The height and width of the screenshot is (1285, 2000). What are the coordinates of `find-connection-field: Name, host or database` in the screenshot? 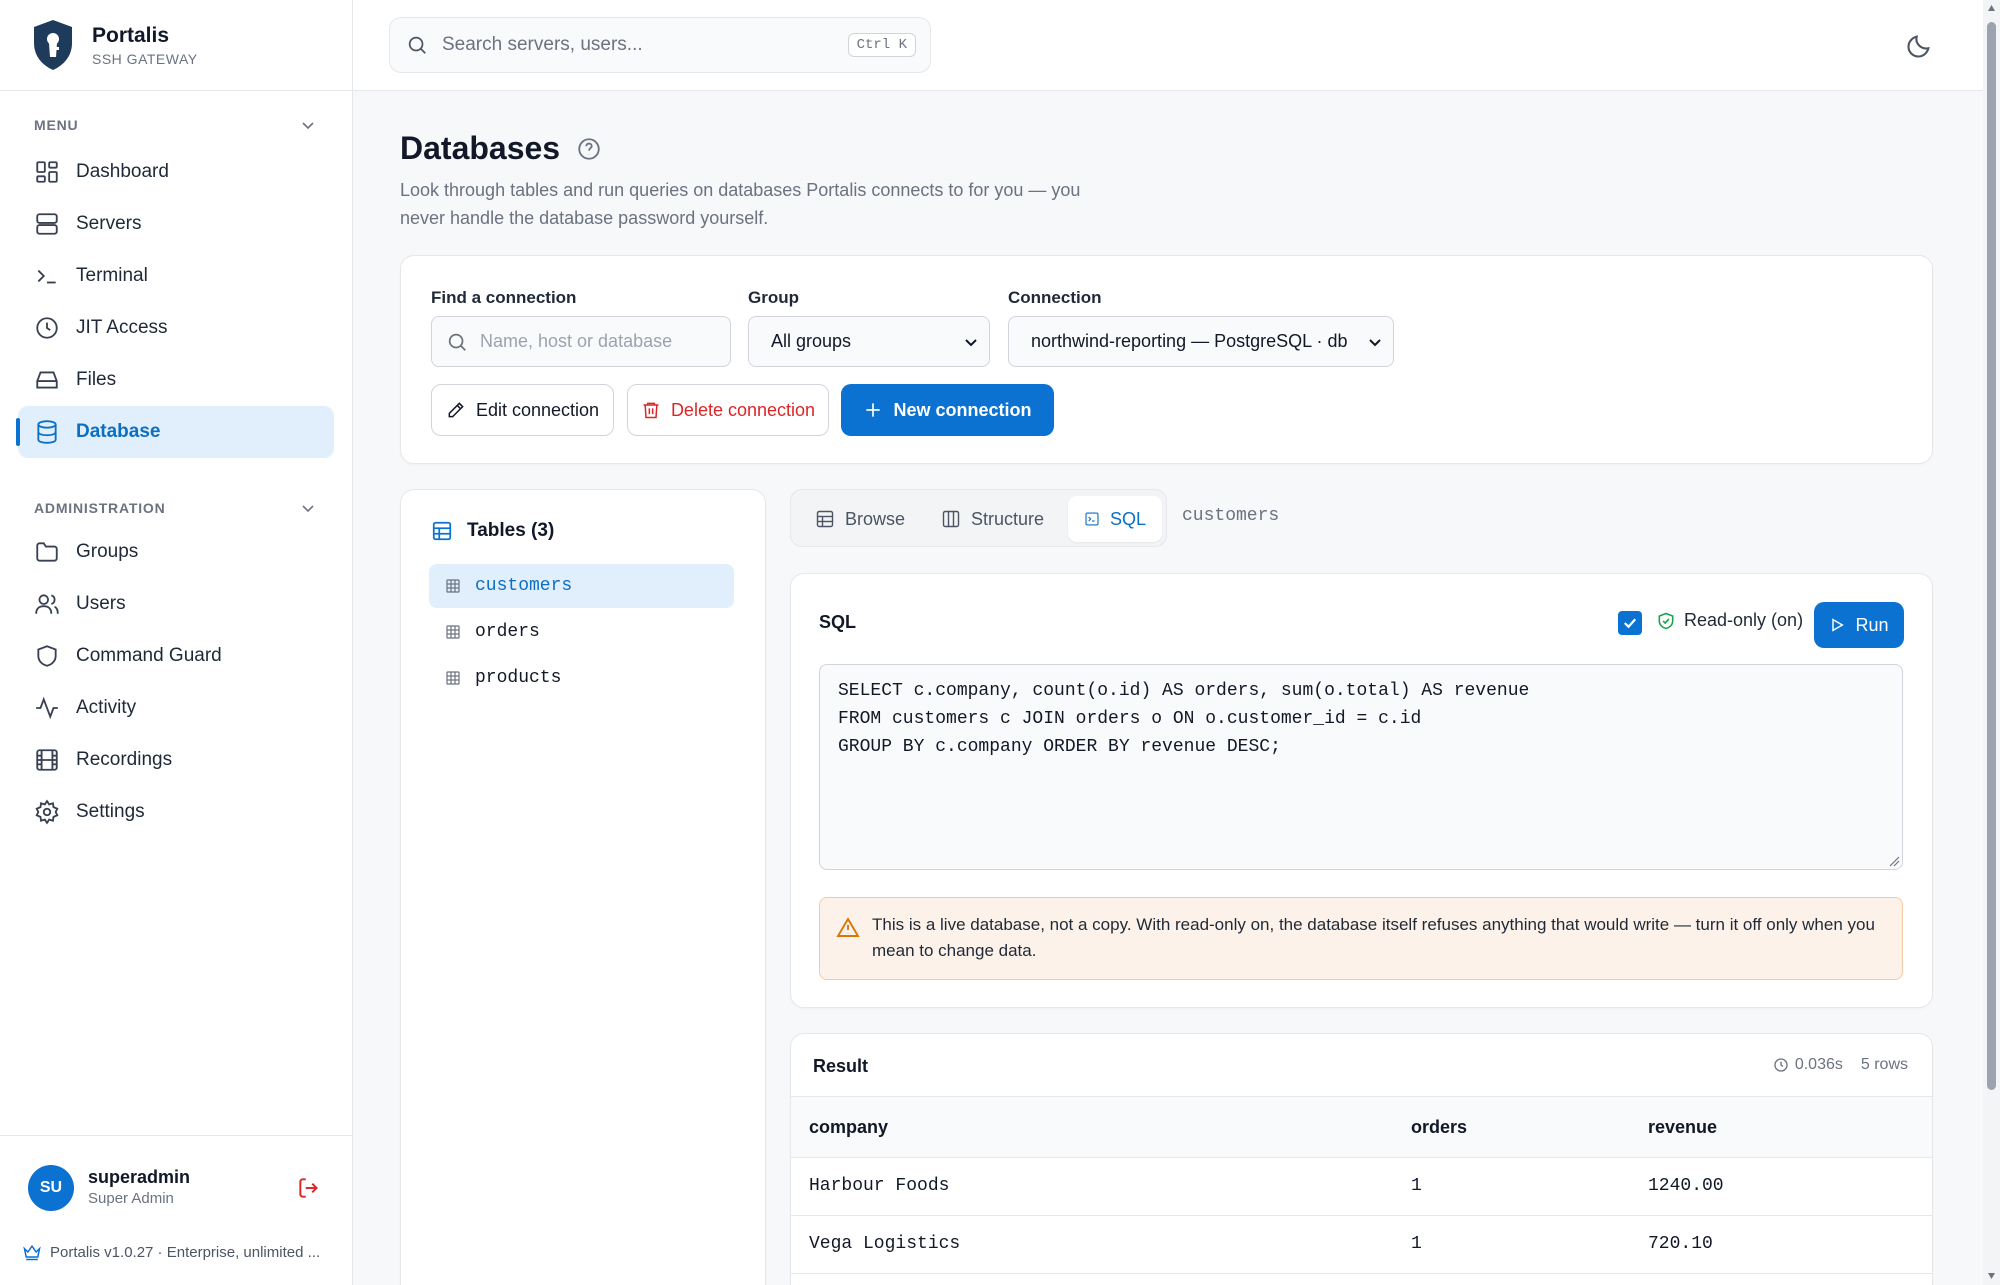 It's located at (581, 341).